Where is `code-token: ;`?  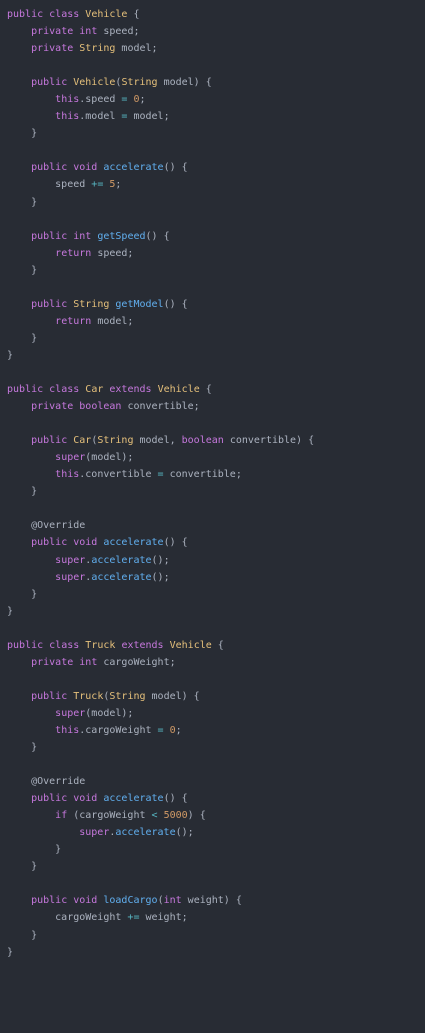 code-token: ; is located at coordinates (142, 100).